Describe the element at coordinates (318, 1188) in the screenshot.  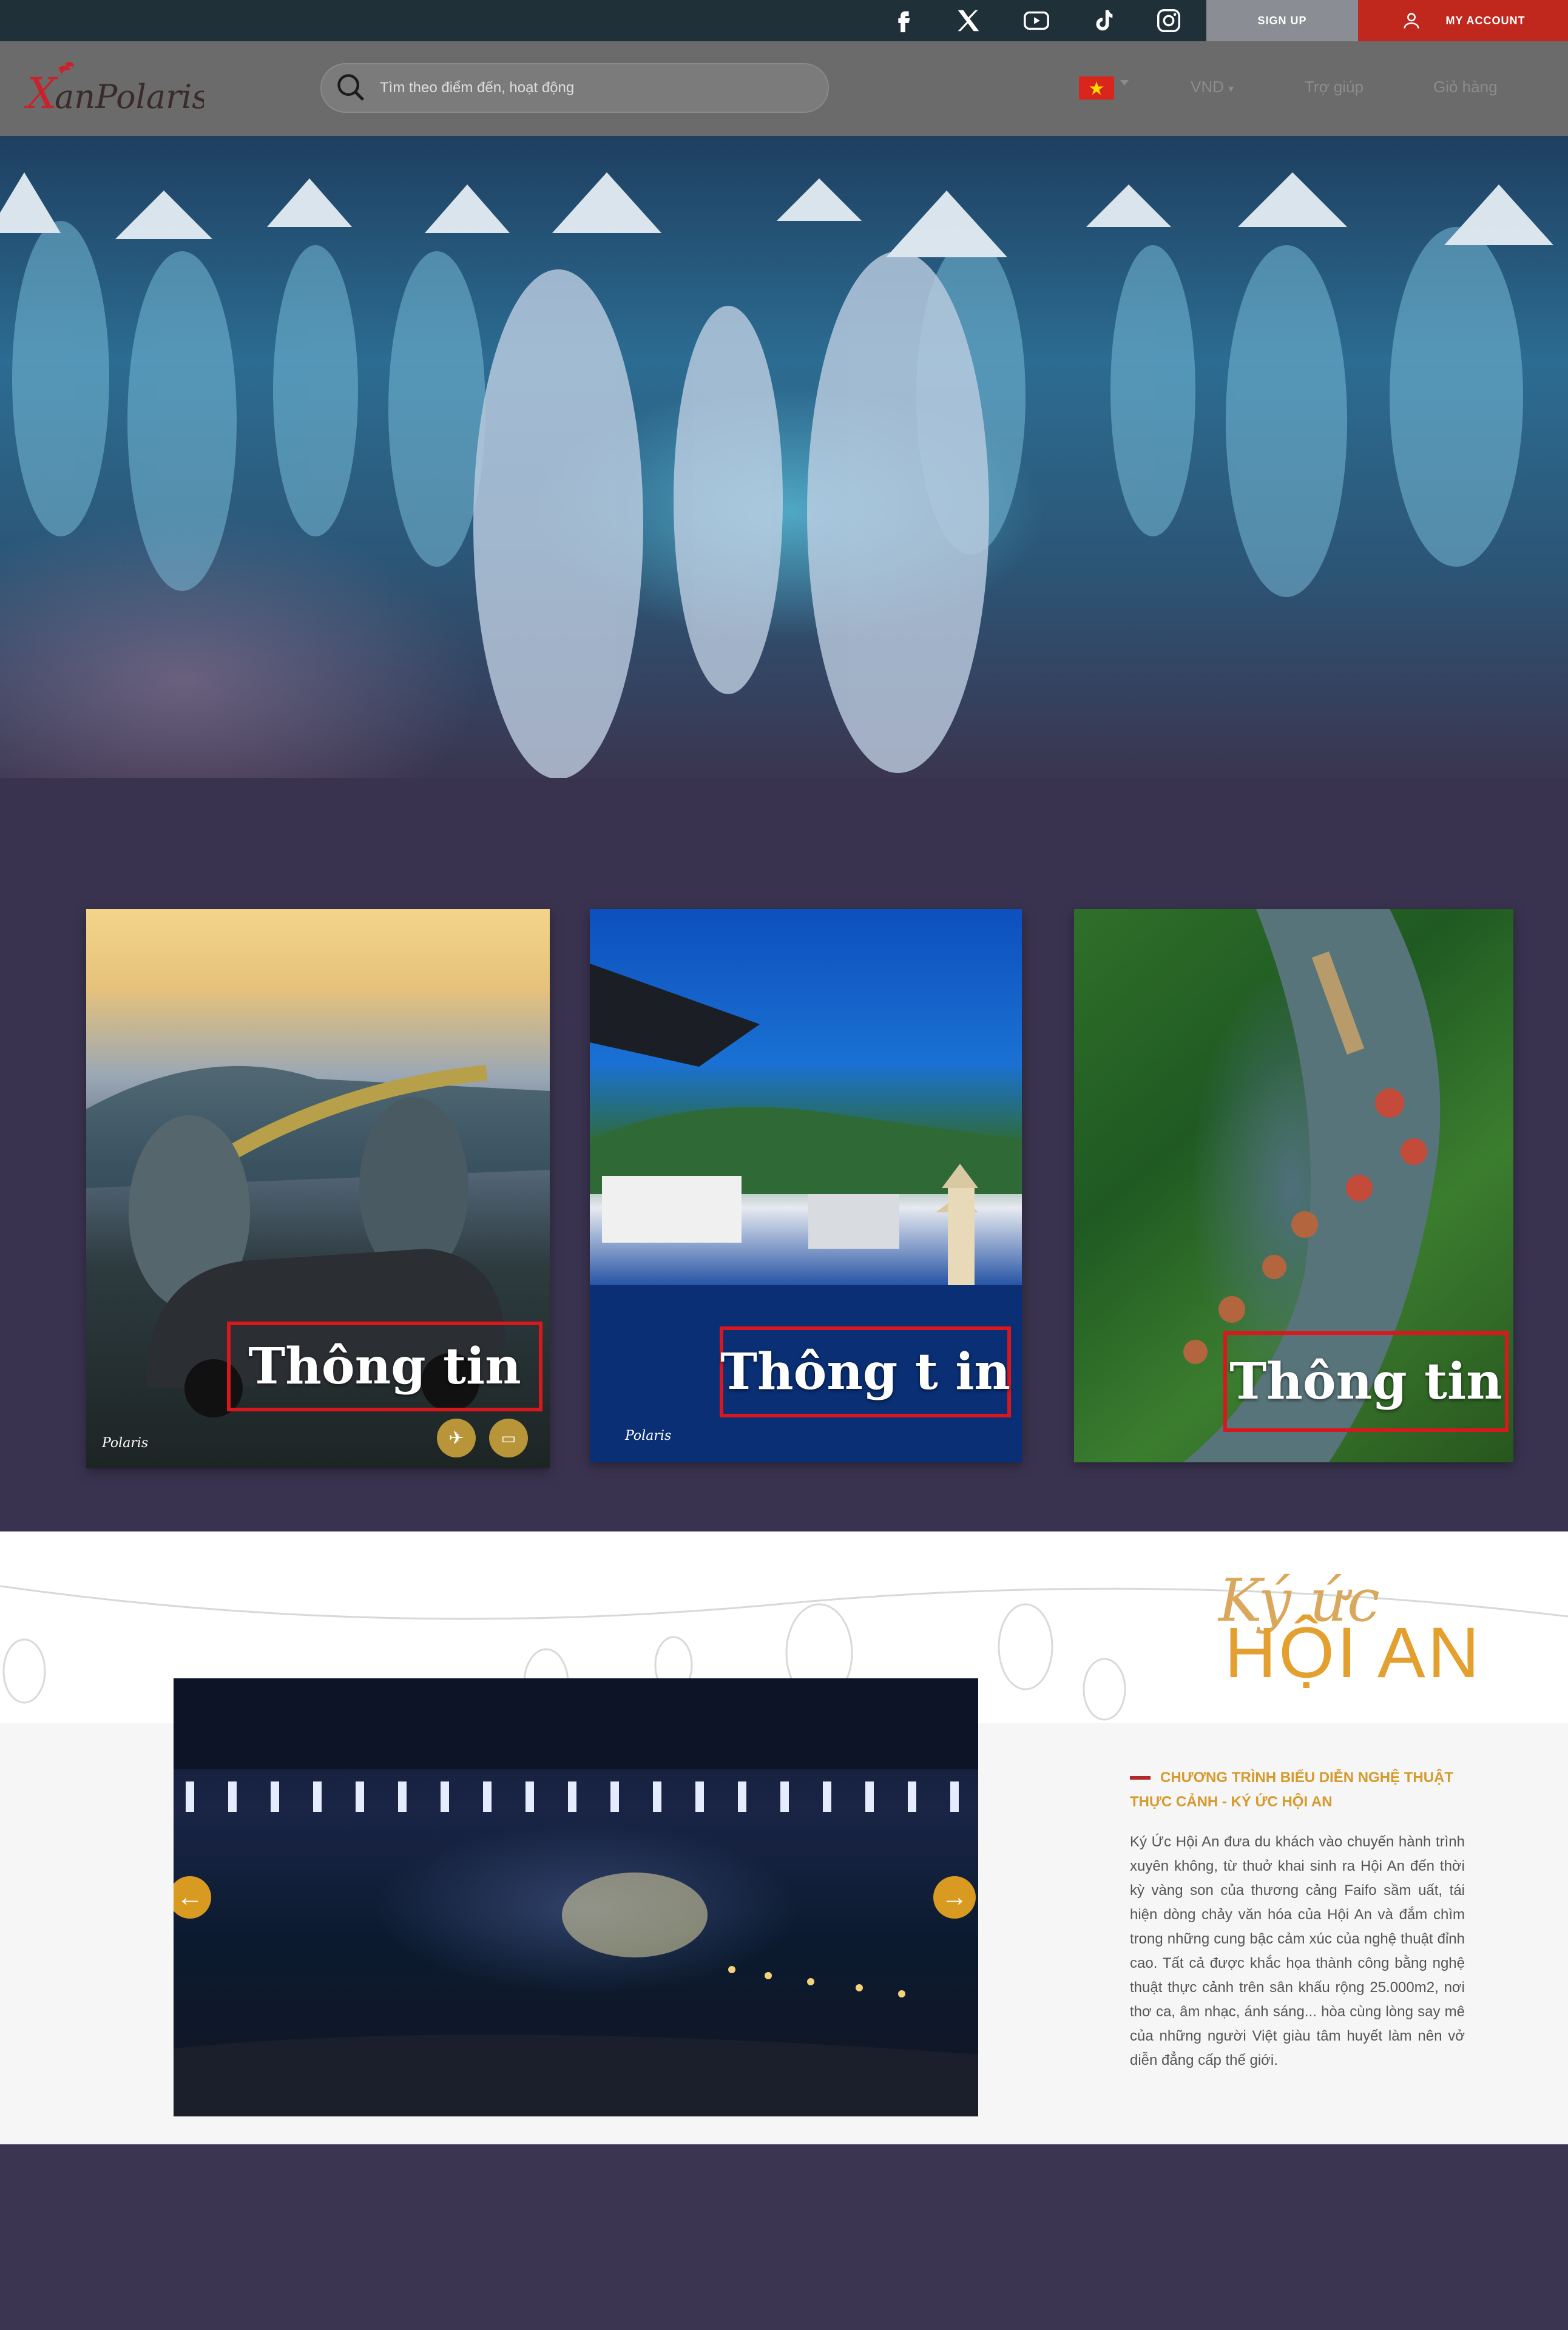
I see `tour-card-1: Thông tin Polaris ✈ ▭` at that location.